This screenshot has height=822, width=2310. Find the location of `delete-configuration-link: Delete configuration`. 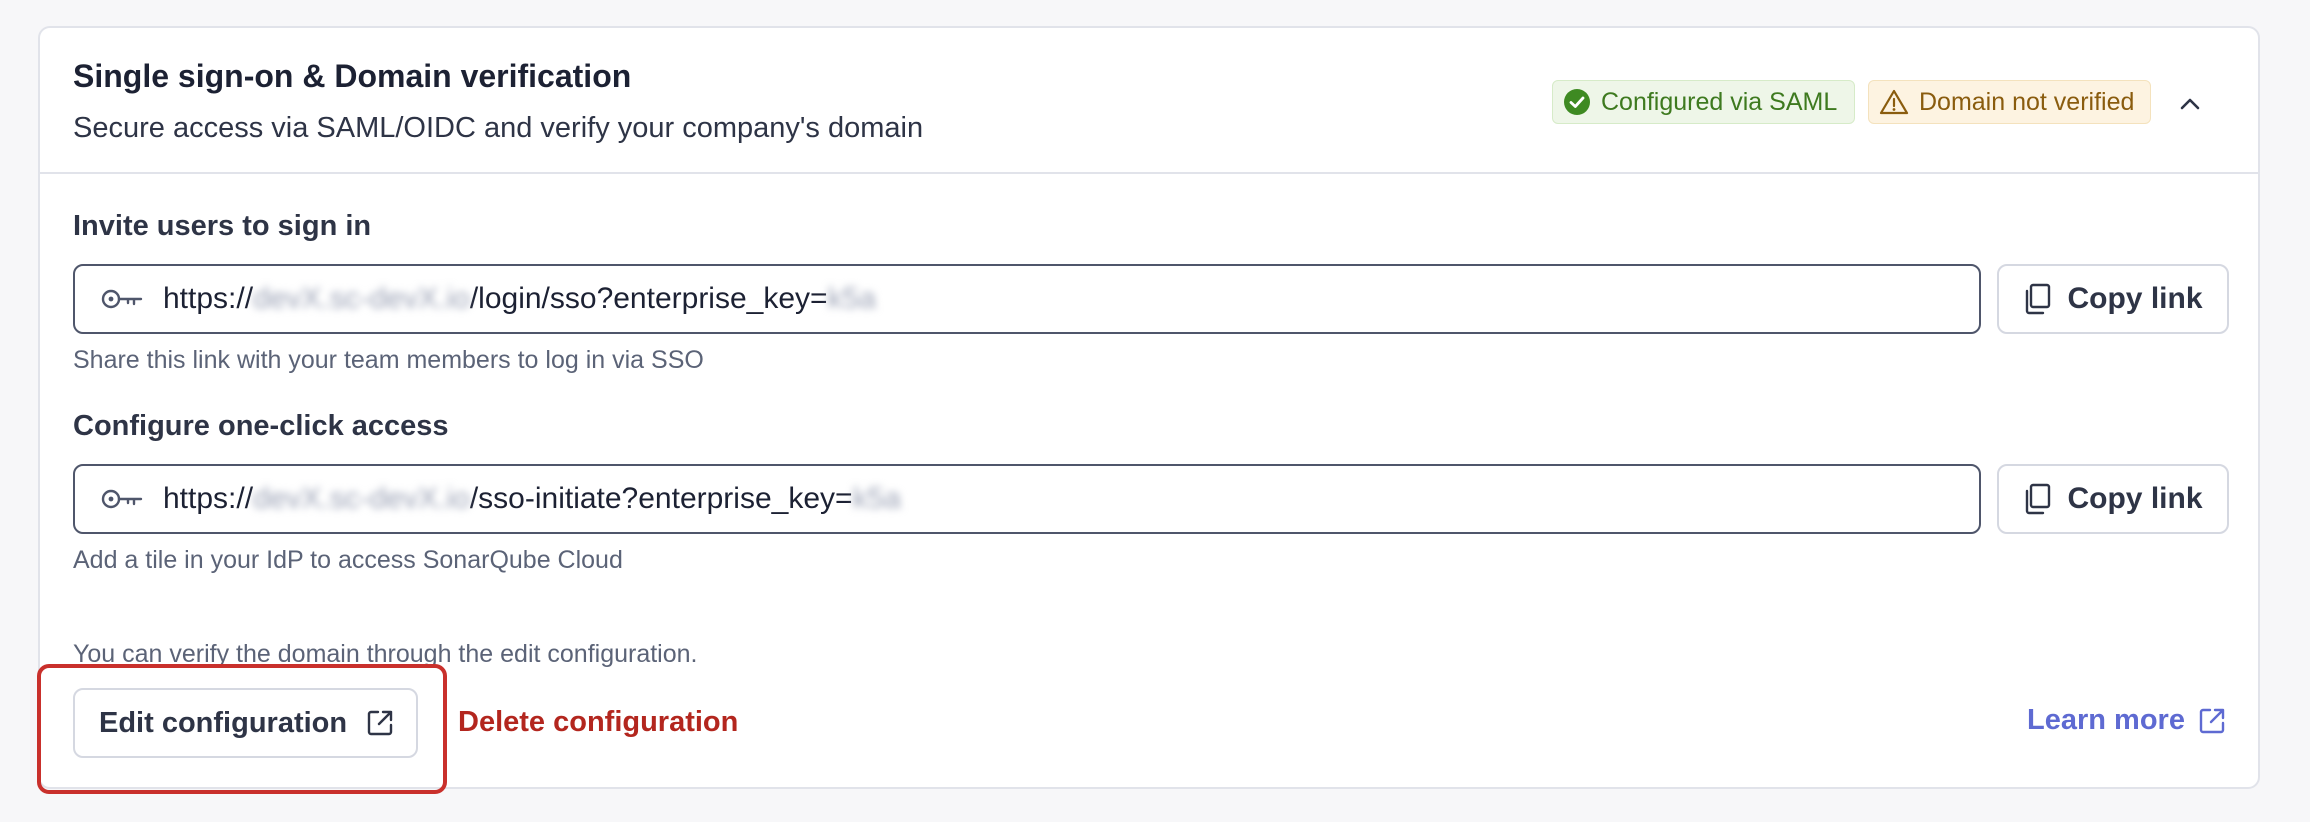

delete-configuration-link: Delete configuration is located at coordinates (598, 722).